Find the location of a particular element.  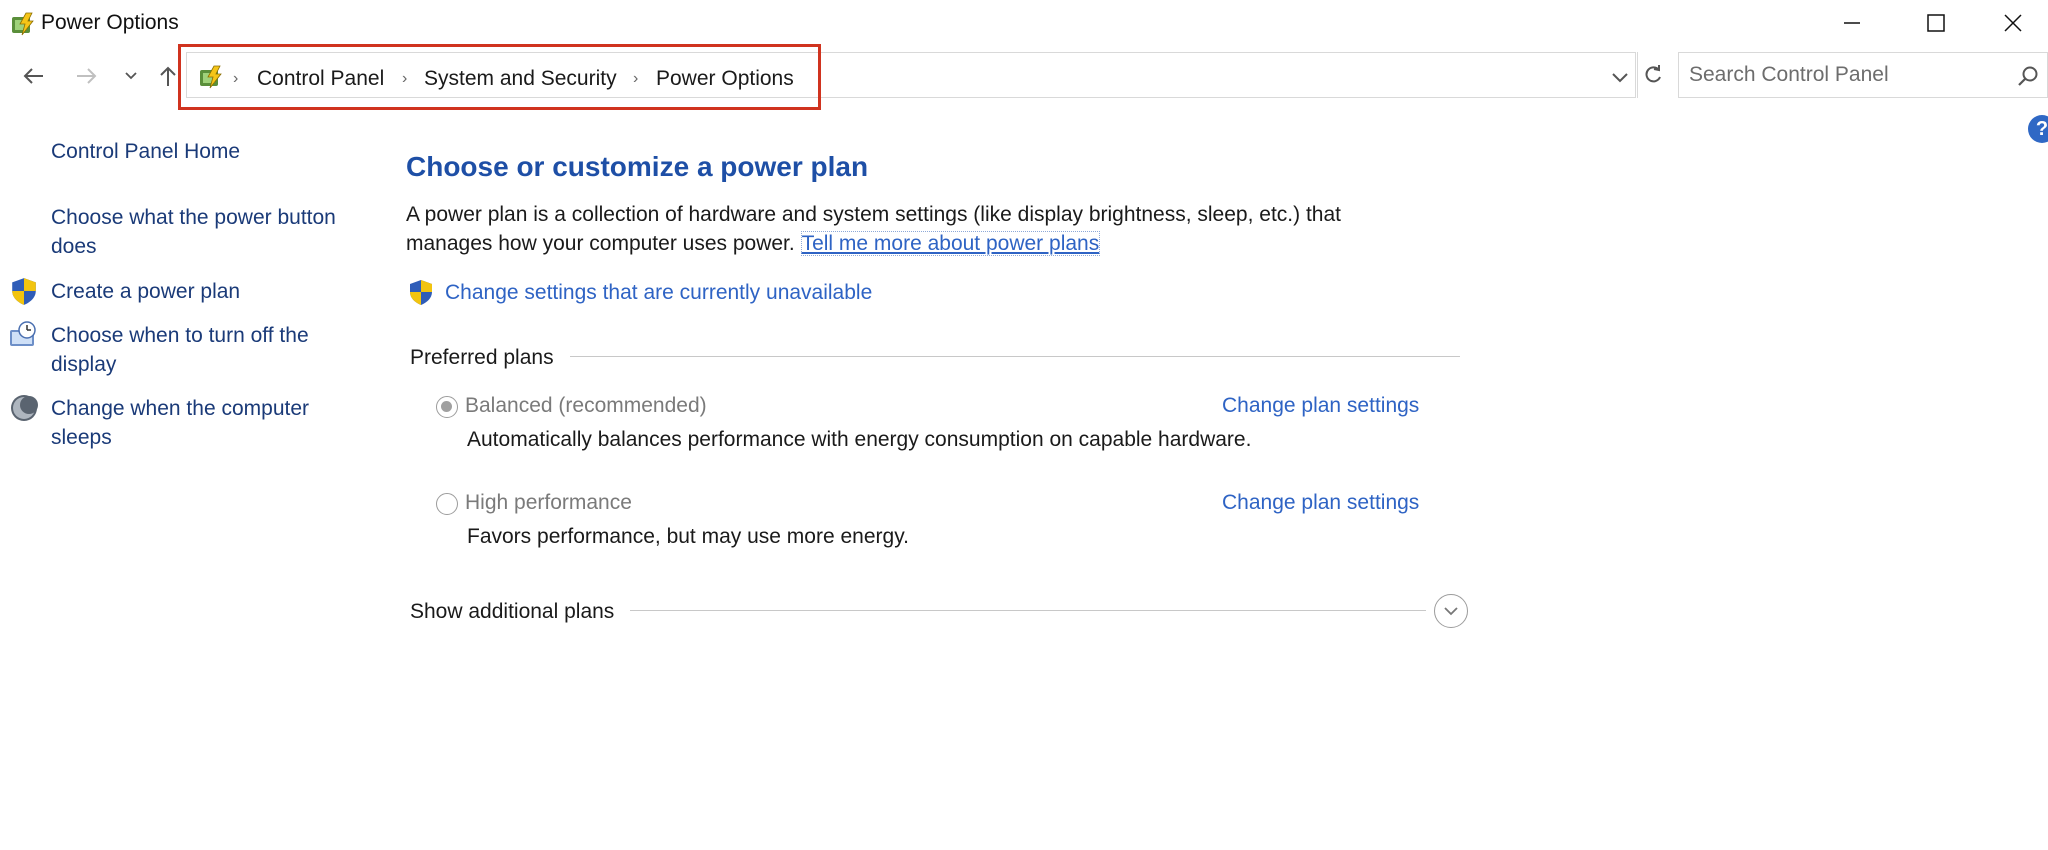

minimize-button is located at coordinates (1852, 23).